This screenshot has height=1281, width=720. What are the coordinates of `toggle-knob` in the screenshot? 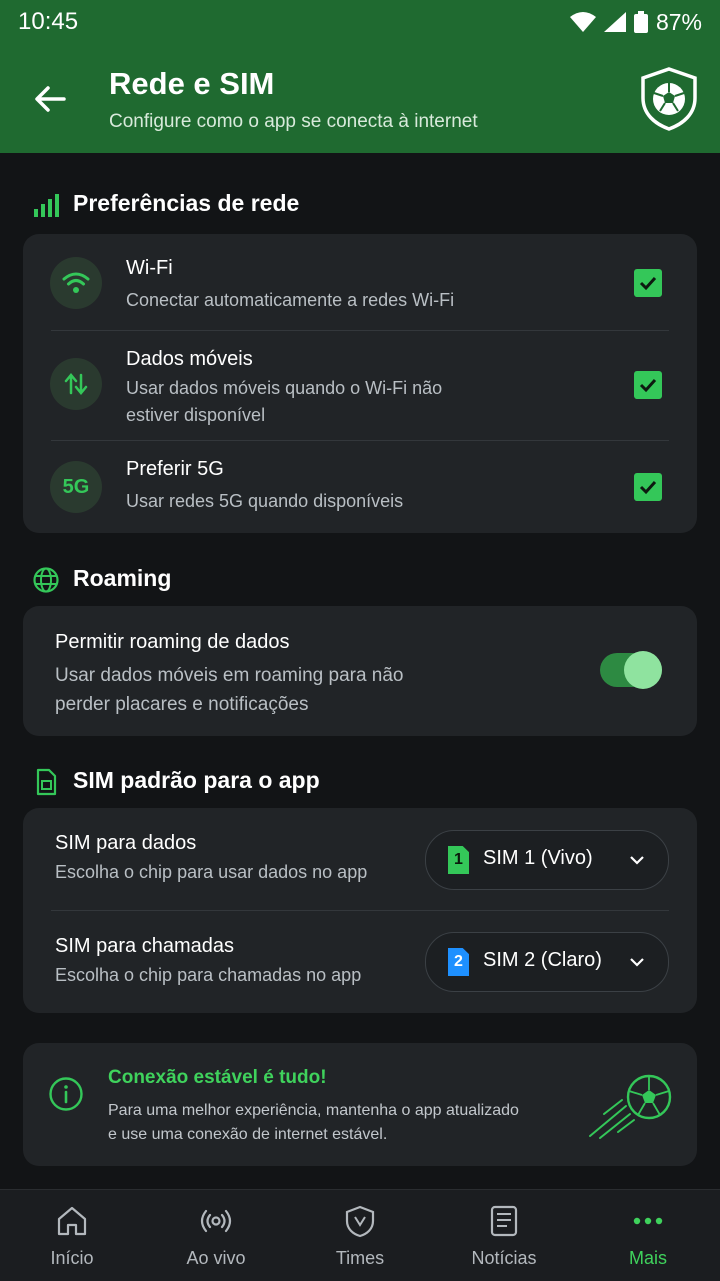 It's located at (643, 670).